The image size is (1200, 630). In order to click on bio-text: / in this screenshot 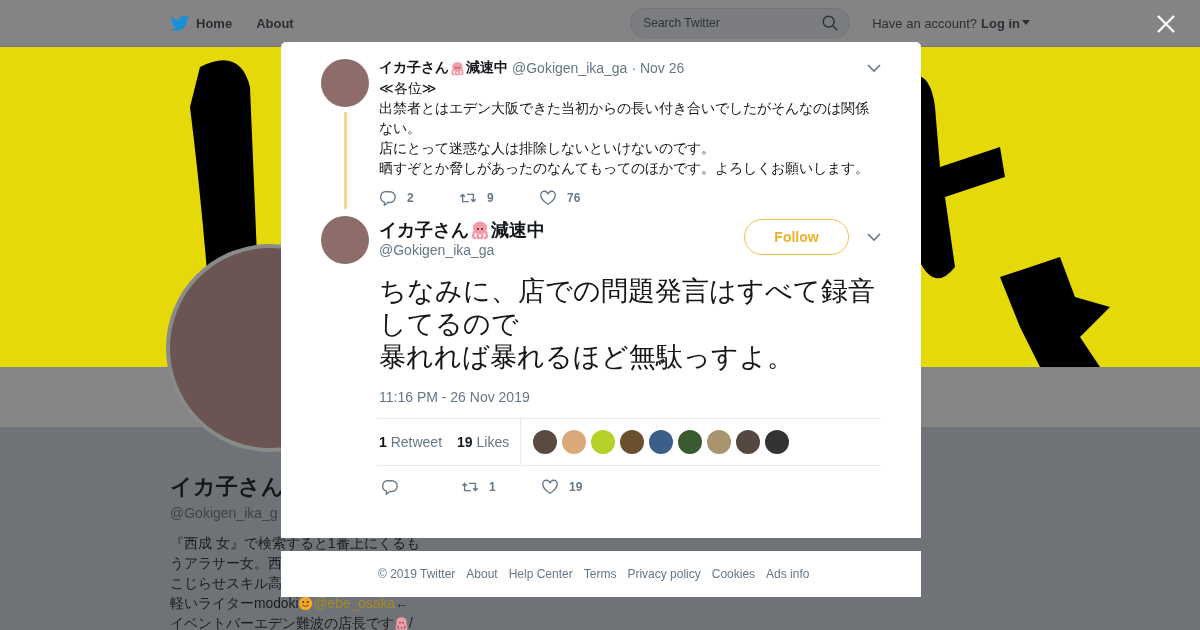, I will do `click(411, 623)`.